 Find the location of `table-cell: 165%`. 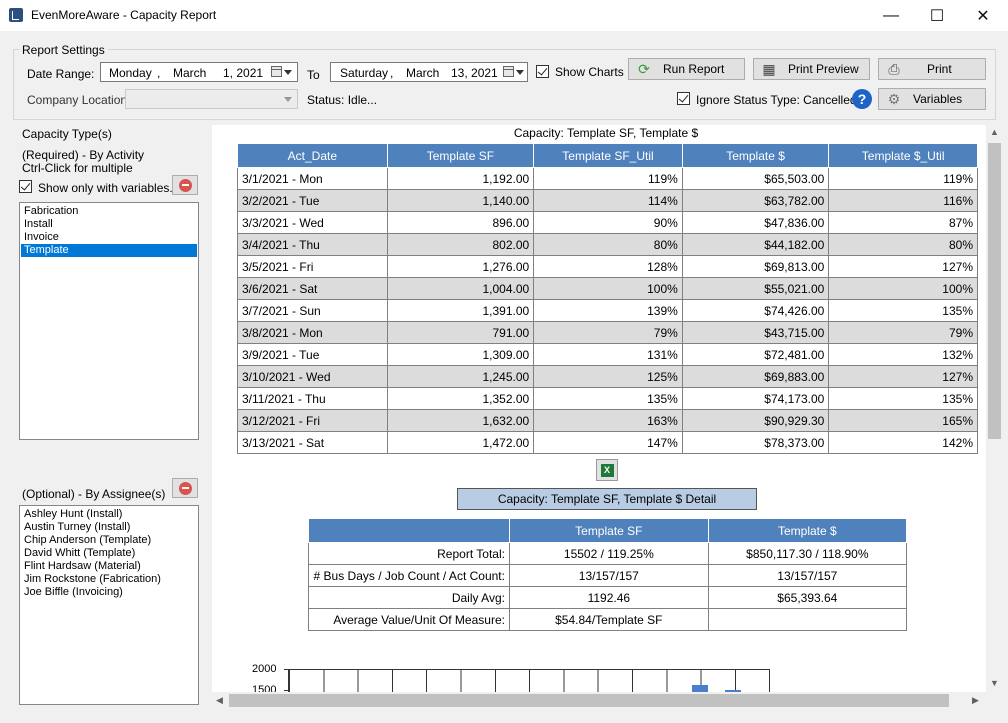

table-cell: 165% is located at coordinates (903, 420).